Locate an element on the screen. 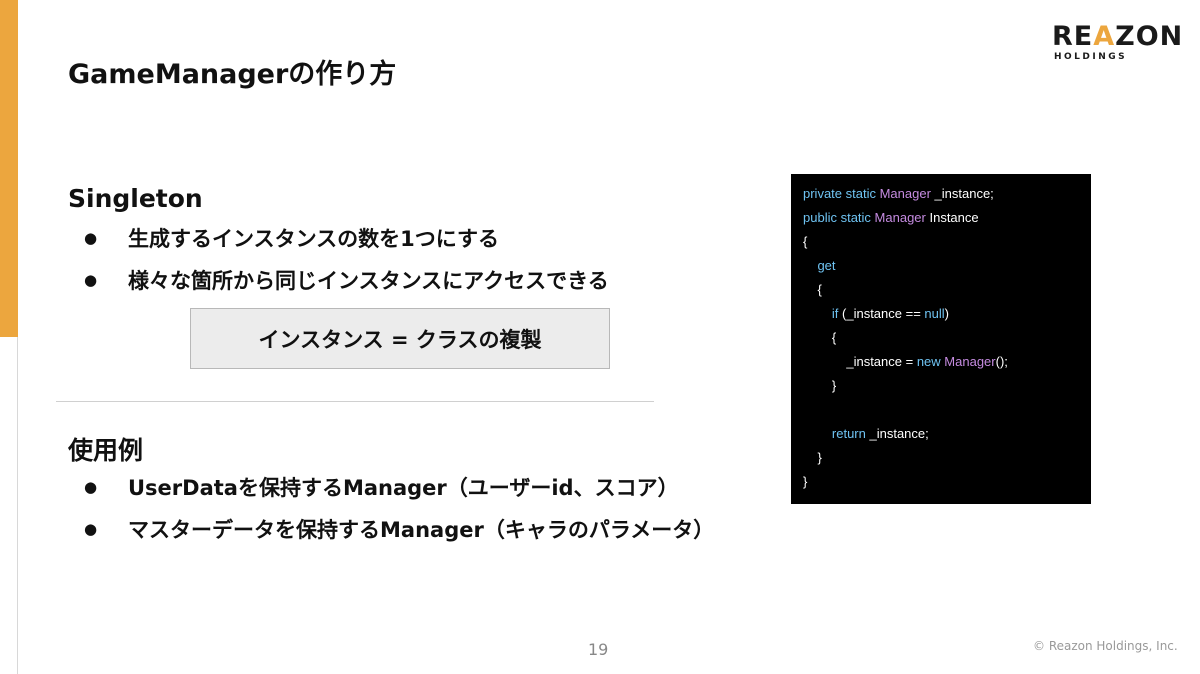 Image resolution: width=1200 pixels, height=674 pixels. code-token: return is located at coordinates (848, 433).